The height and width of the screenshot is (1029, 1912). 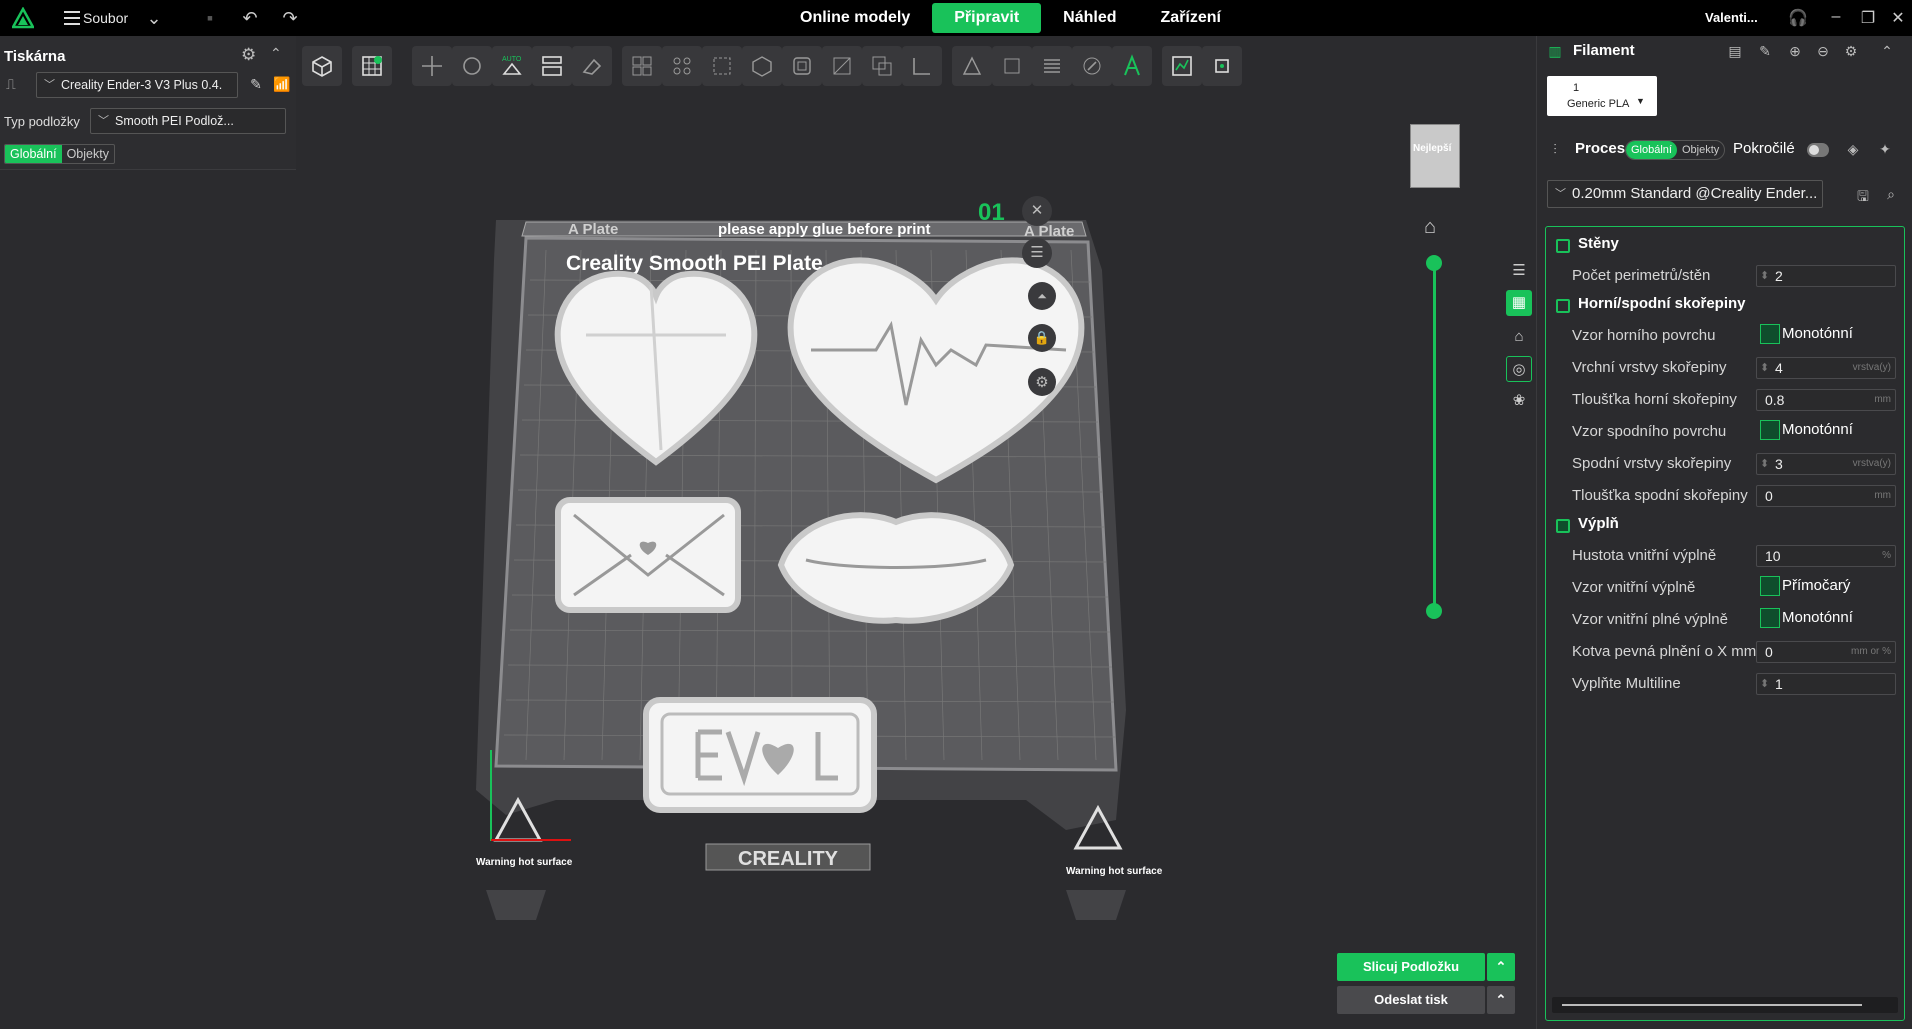 What do you see at coordinates (1519, 401) in the screenshot?
I see `plugins-tab: ❀` at bounding box center [1519, 401].